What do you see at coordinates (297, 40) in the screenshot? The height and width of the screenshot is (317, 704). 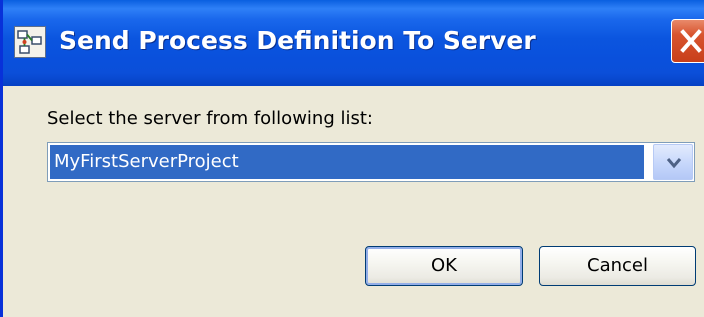 I see `window-title: Send Process Definition To Server` at bounding box center [297, 40].